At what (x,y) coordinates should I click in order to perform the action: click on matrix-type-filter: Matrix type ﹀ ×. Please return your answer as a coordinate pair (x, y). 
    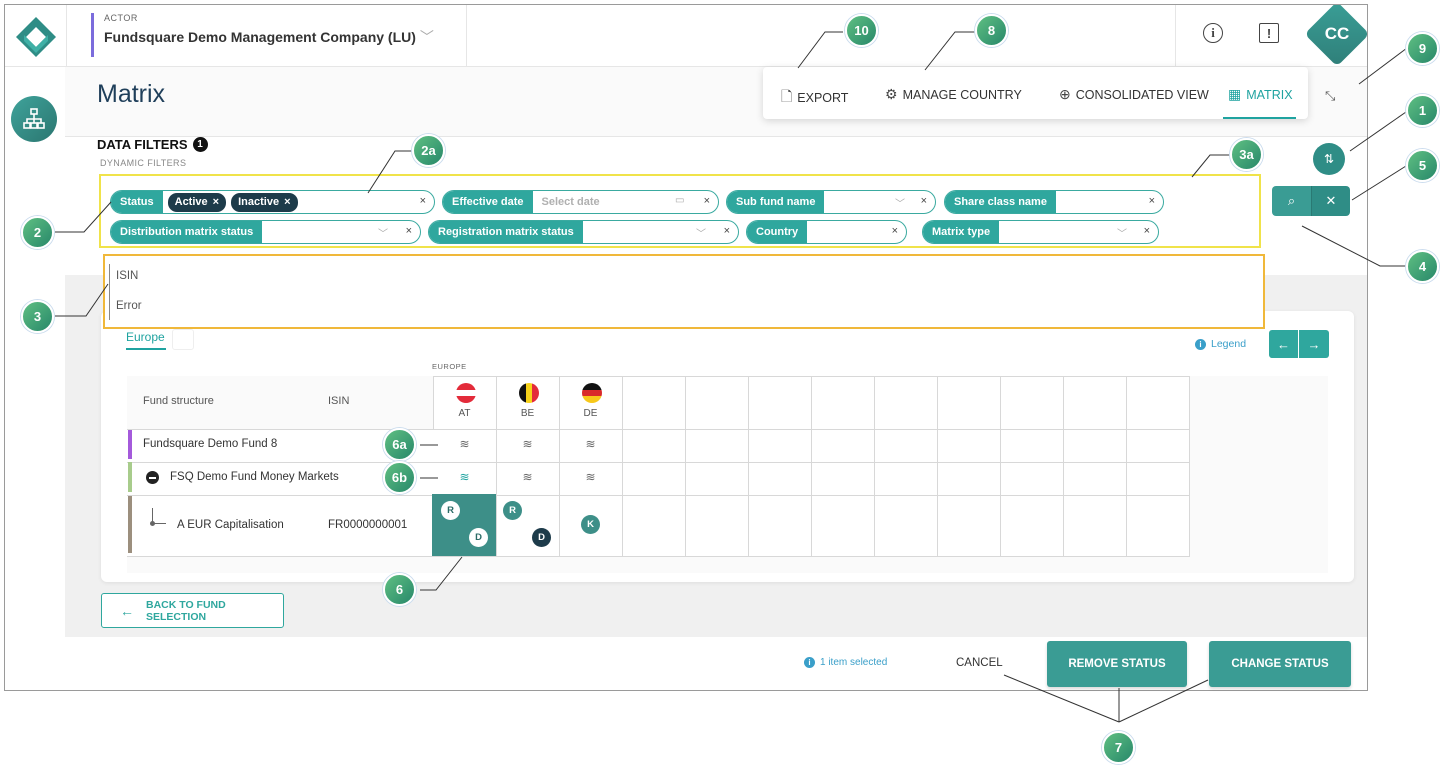
    Looking at the image, I should click on (1040, 232).